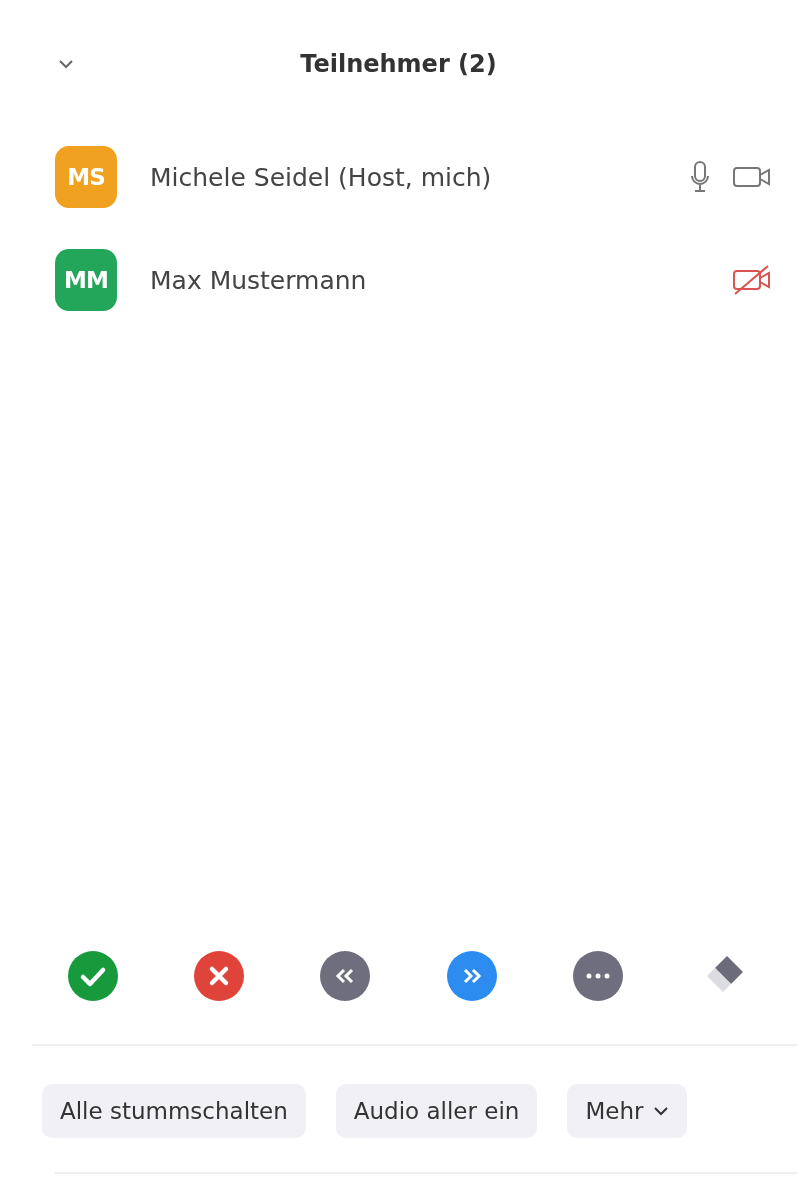 Image resolution: width=797 pixels, height=1198 pixels. What do you see at coordinates (398, 64) in the screenshot?
I see `panel-title: Teilnehmer (2)` at bounding box center [398, 64].